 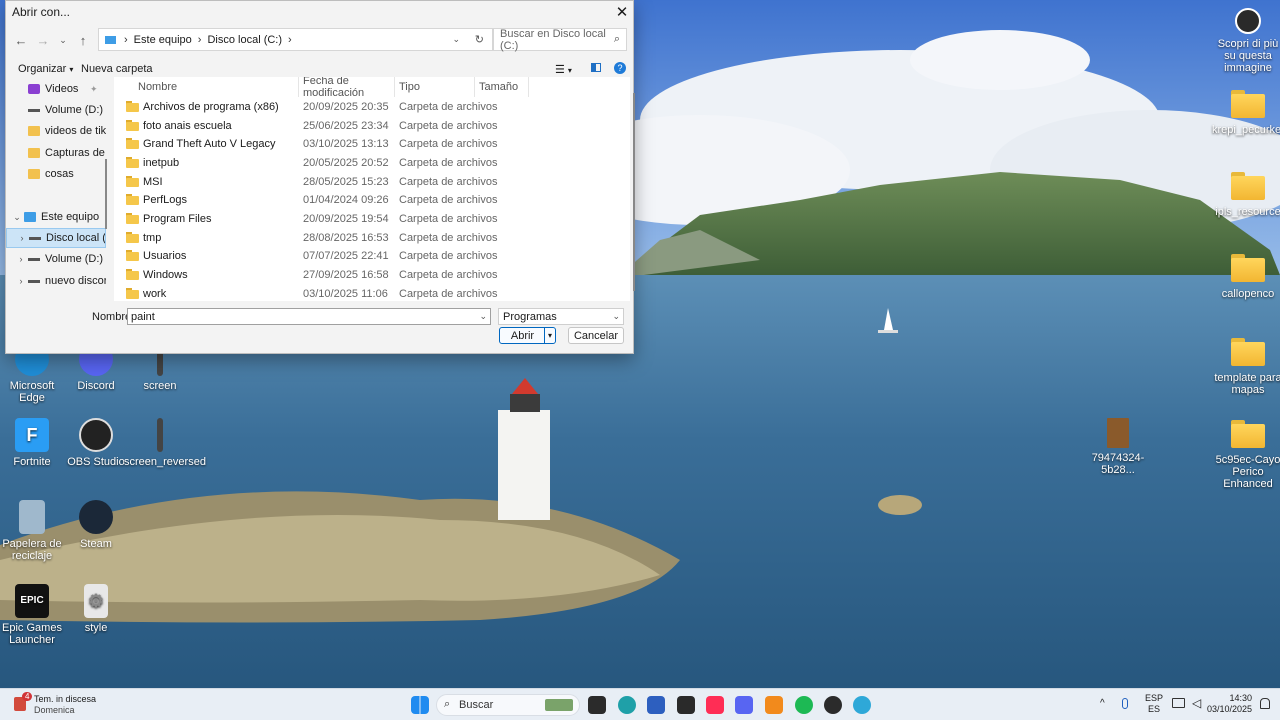 What do you see at coordinates (560, 40) in the screenshot?
I see `search-input: Buscar en Disco local (C:) ⌕` at bounding box center [560, 40].